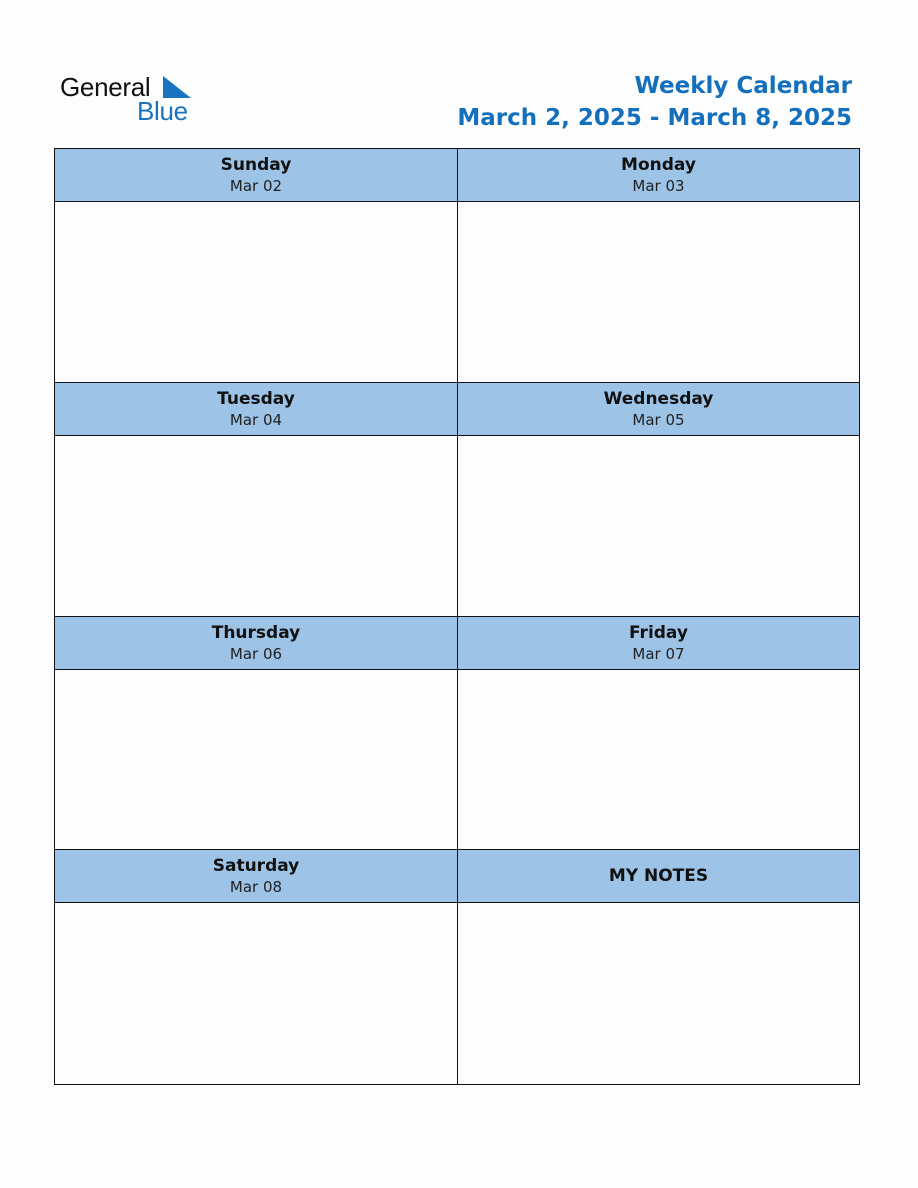  Describe the element at coordinates (658, 175) in the screenshot. I see `day-header: Monday Mar 03` at that location.